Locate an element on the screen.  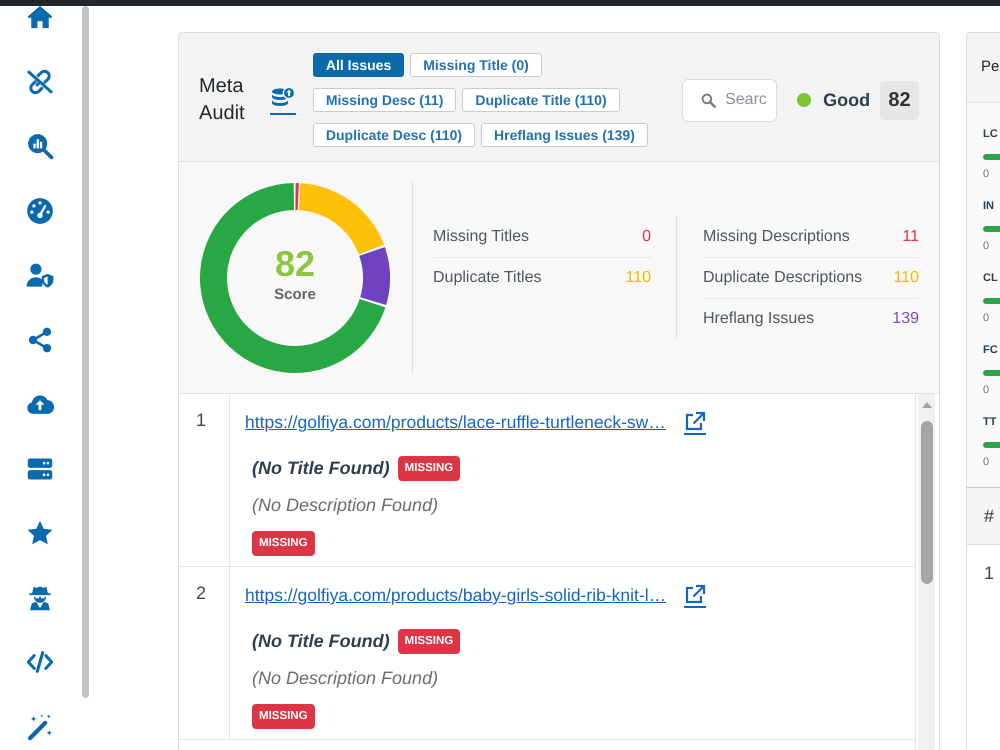
stat-label: Hreflang Issues is located at coordinates (758, 319).